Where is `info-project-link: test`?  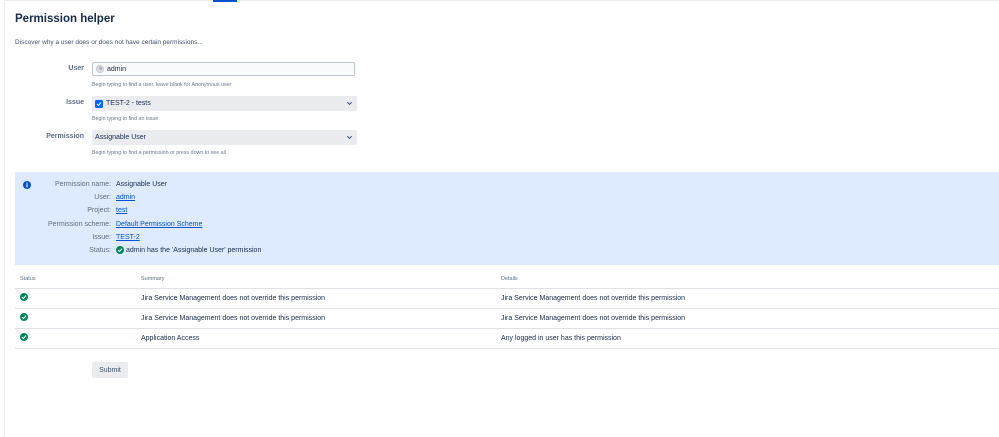 info-project-link: test is located at coordinates (121, 210).